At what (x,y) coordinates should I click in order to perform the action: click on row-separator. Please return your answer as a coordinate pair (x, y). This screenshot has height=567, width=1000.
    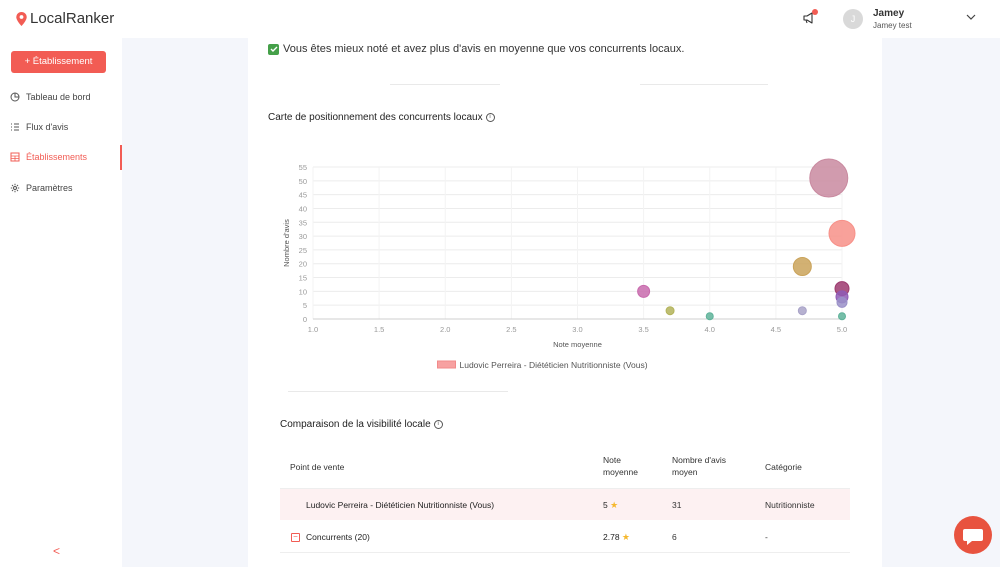
    Looking at the image, I should click on (565, 552).